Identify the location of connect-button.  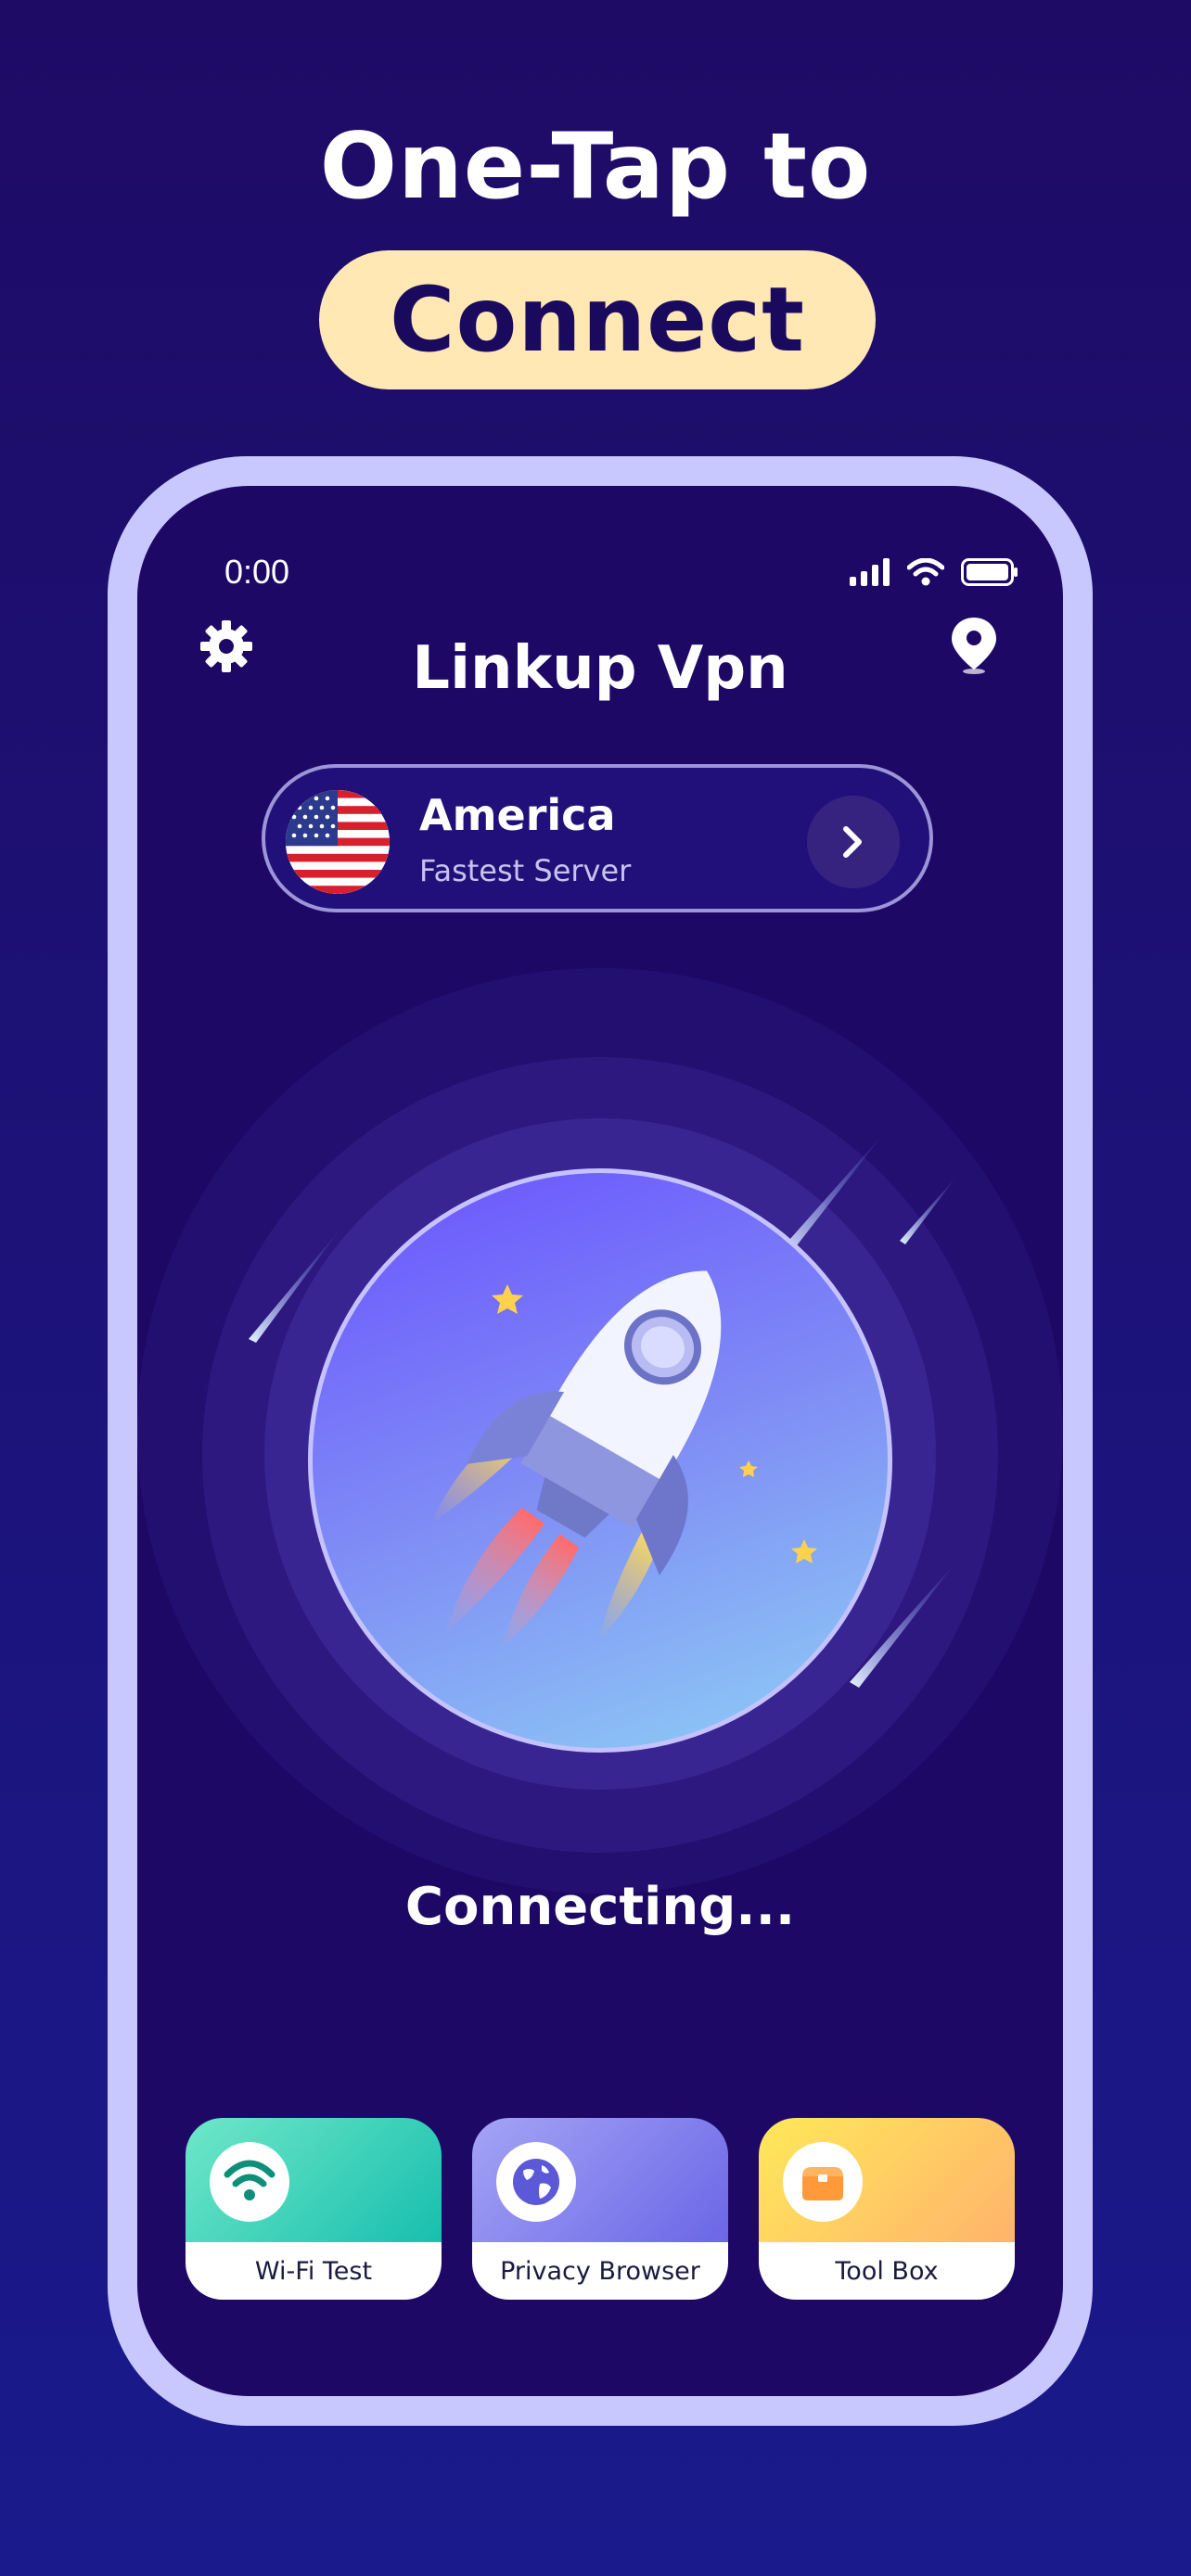
(600, 1460).